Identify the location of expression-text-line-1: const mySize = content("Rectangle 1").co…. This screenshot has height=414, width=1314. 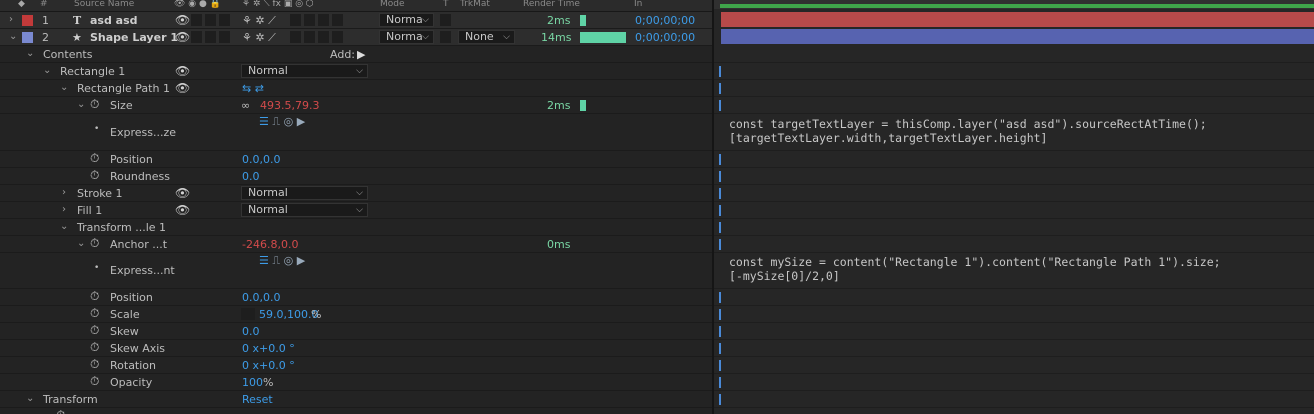
(975, 262).